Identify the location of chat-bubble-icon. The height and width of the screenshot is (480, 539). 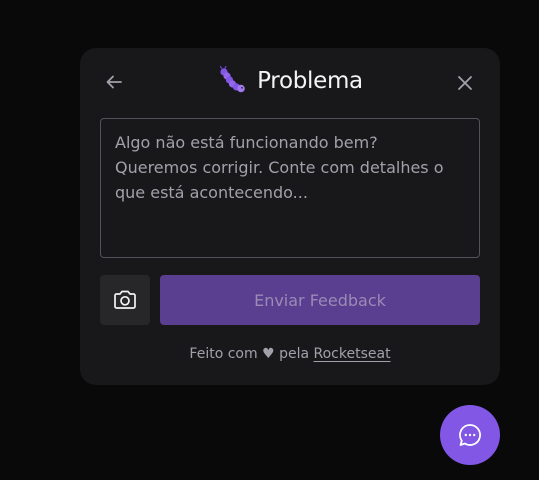
(470, 435).